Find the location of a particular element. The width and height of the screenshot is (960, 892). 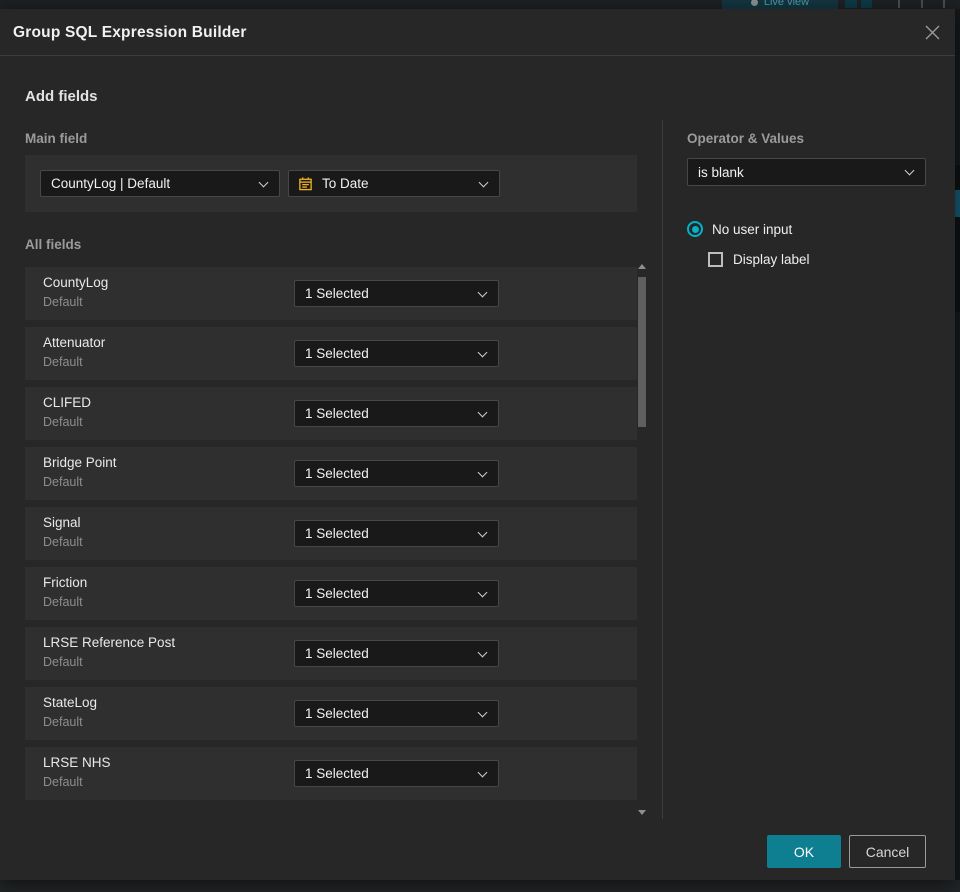

close-icon is located at coordinates (932, 32).